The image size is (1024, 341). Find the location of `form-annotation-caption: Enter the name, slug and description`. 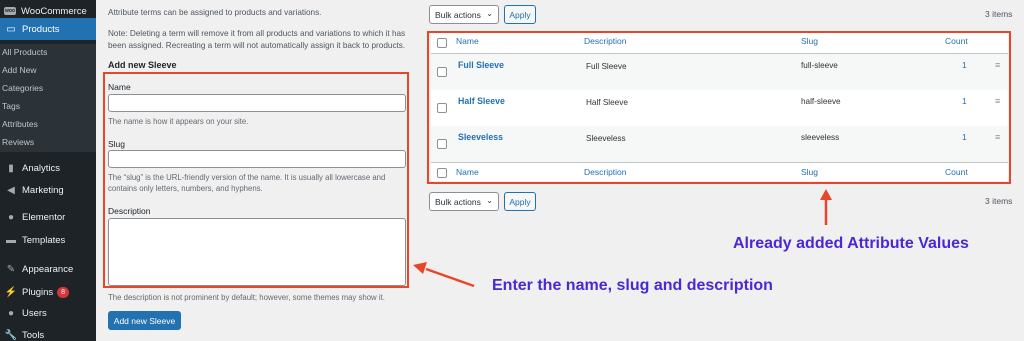

form-annotation-caption: Enter the name, slug and description is located at coordinates (632, 285).